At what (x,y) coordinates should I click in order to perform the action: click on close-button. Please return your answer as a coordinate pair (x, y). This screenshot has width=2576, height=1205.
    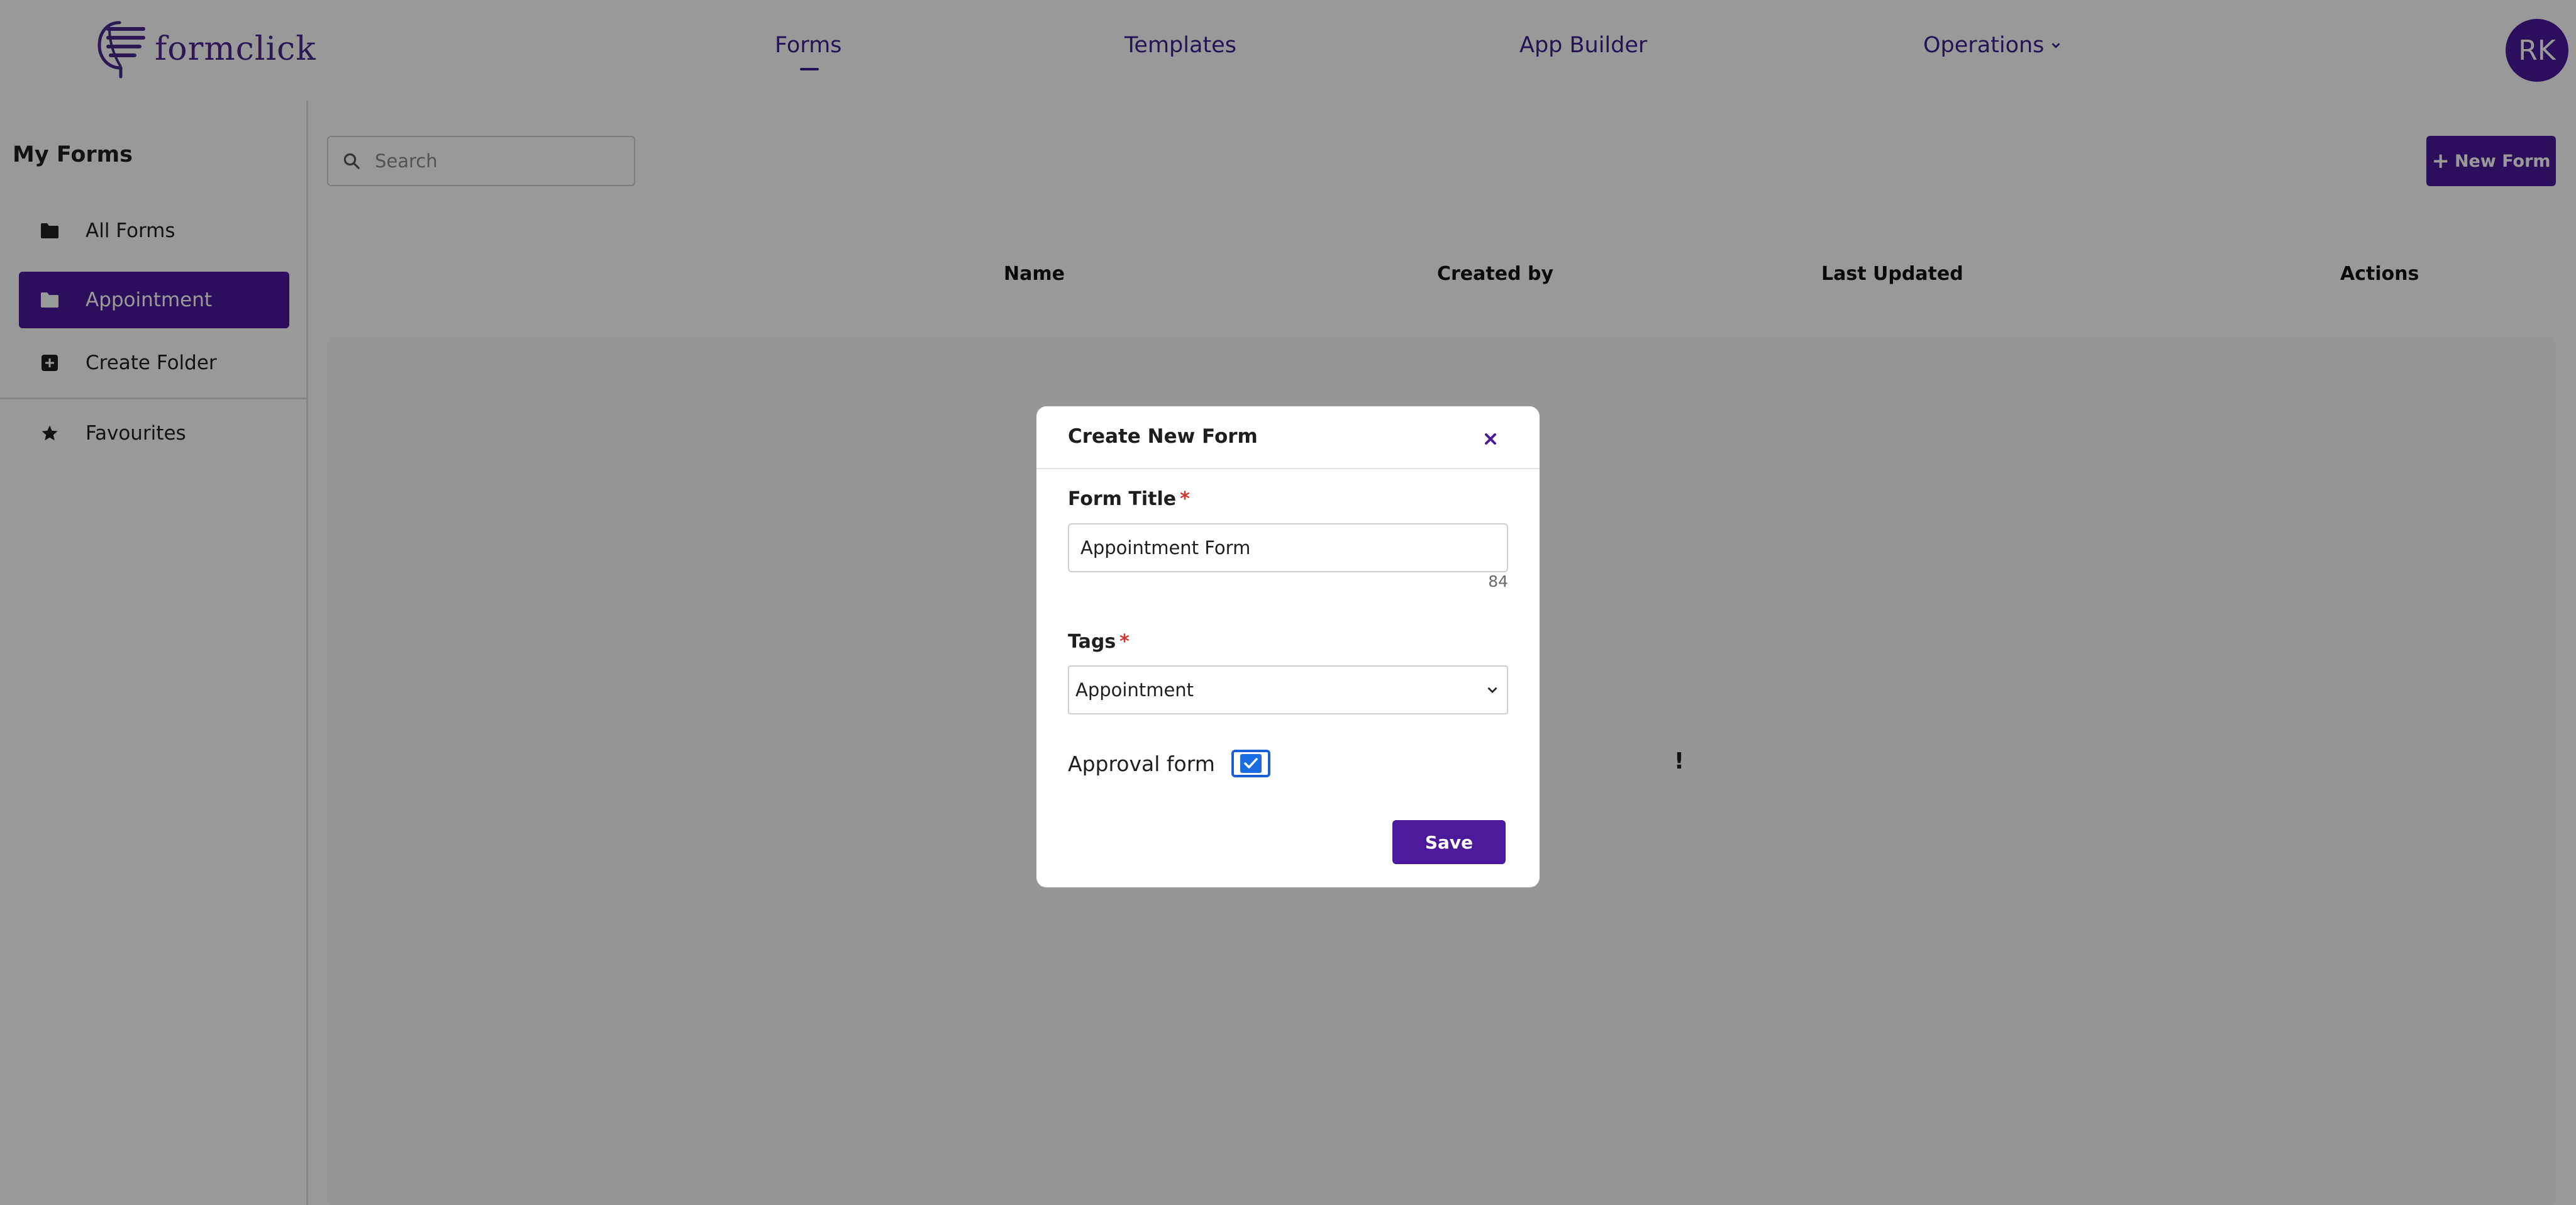
    Looking at the image, I should click on (1490, 439).